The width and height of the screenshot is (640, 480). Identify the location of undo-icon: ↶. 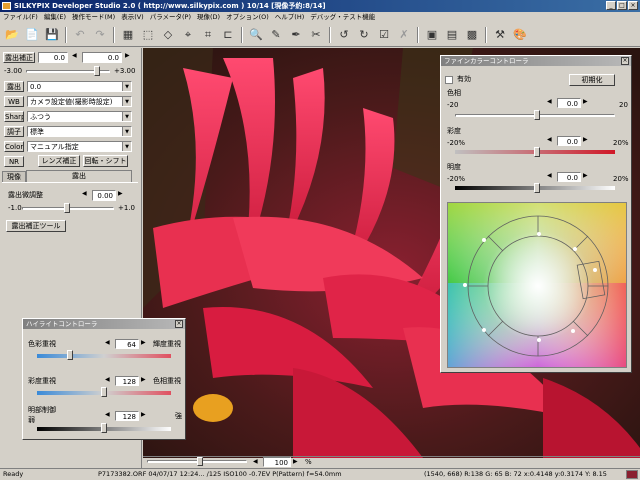
(80, 35).